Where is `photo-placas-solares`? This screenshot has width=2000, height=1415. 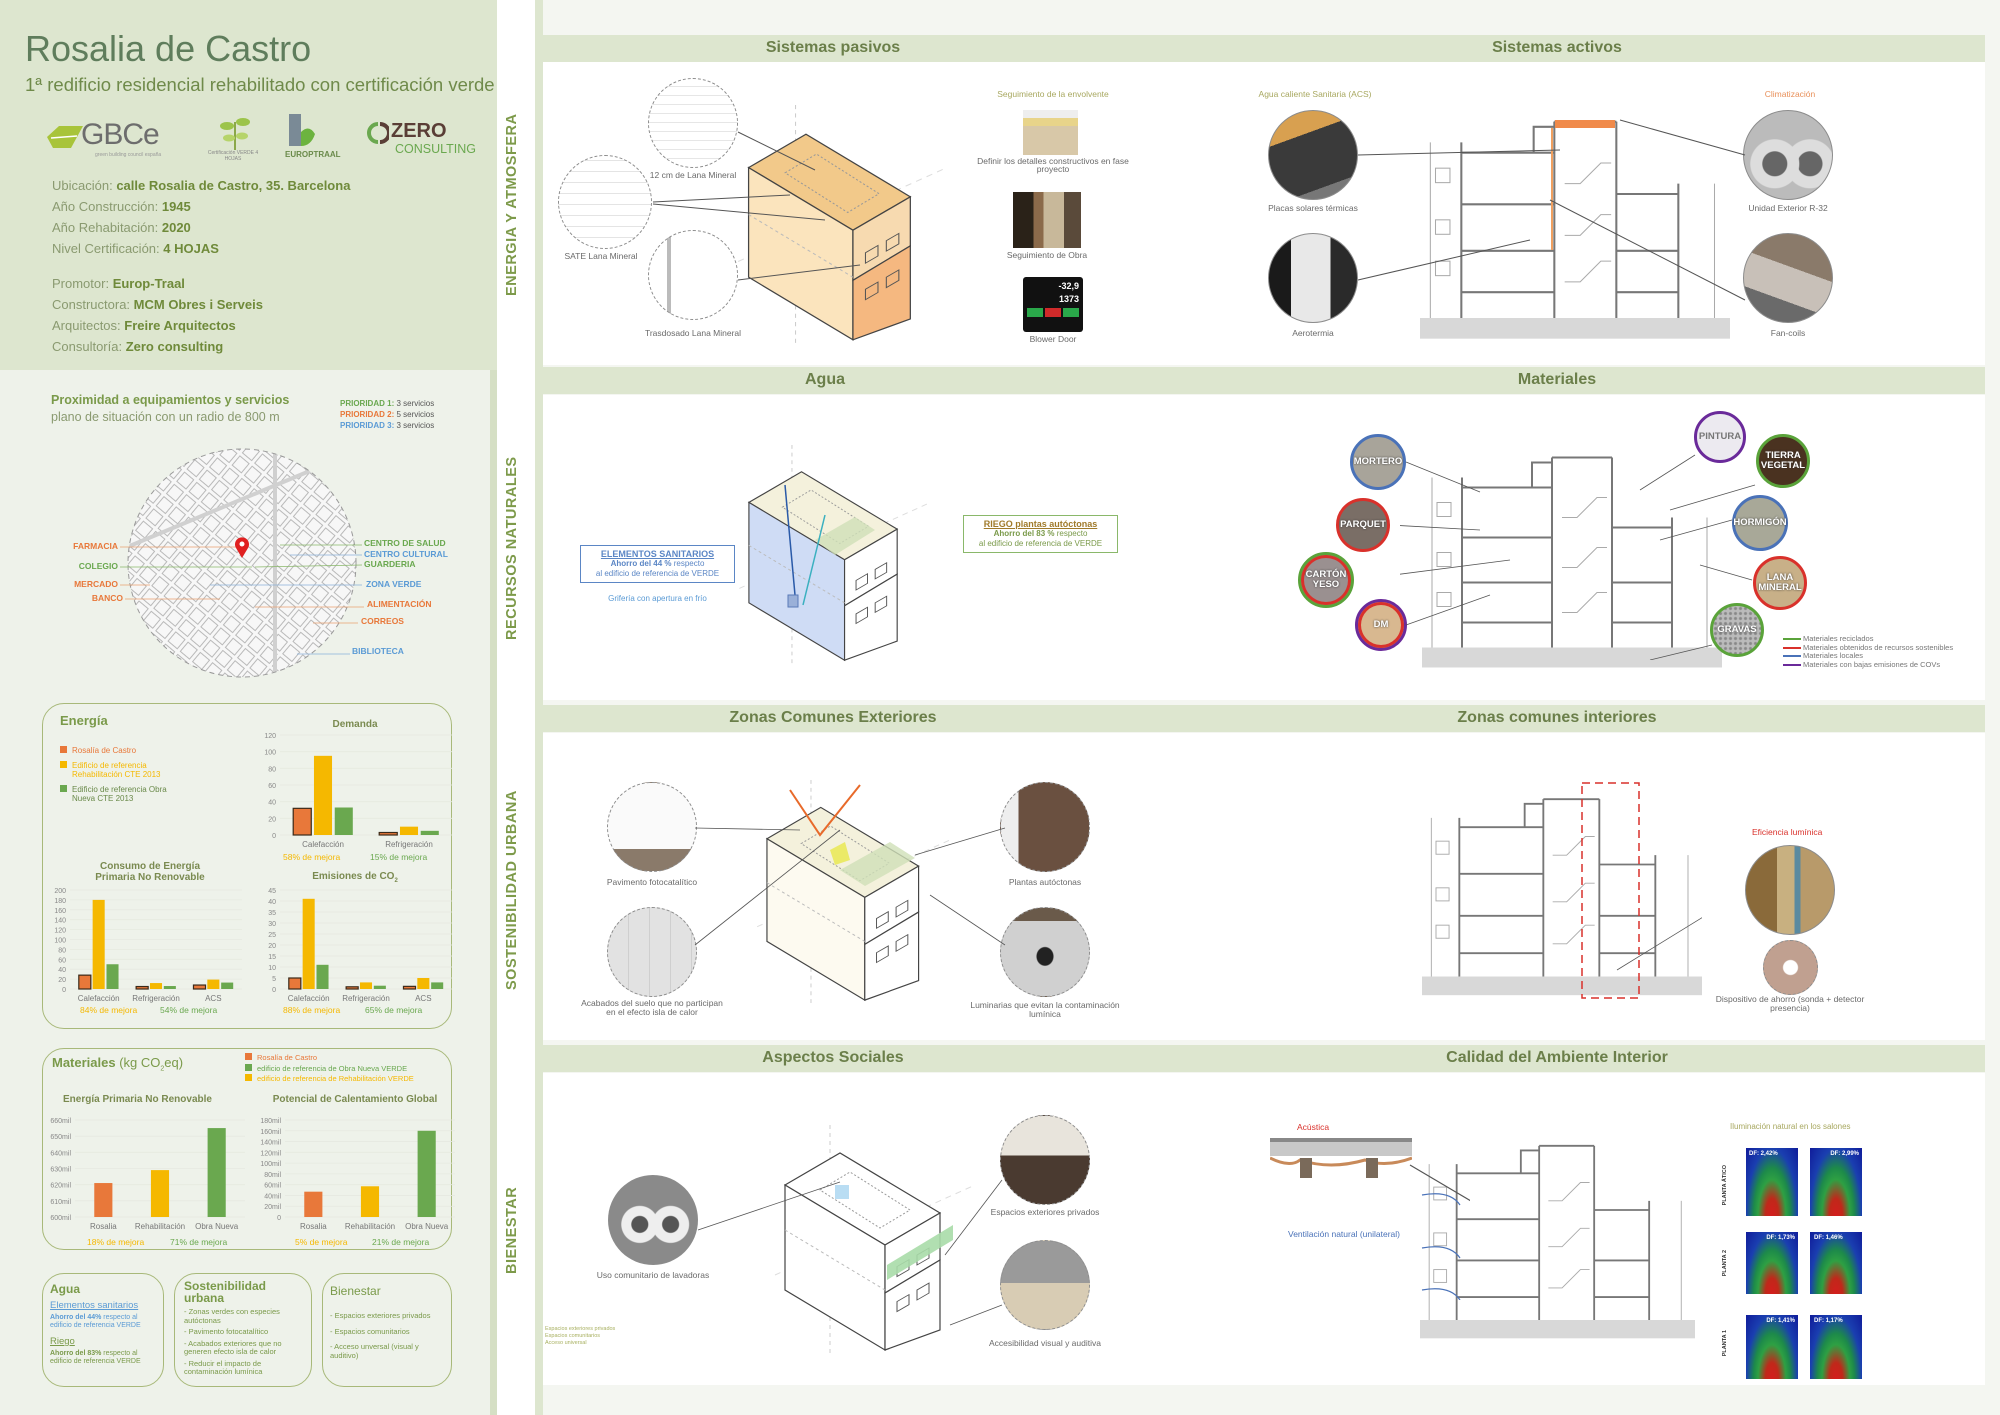 photo-placas-solares is located at coordinates (1313, 155).